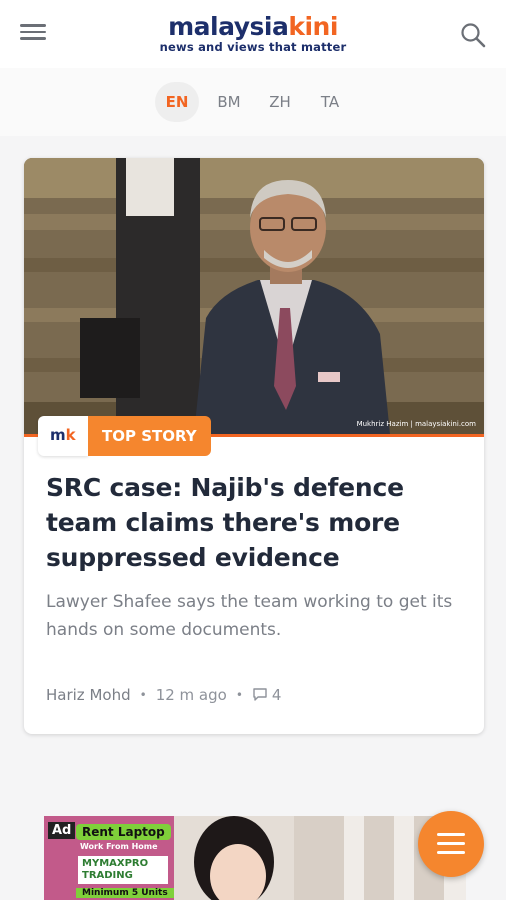  What do you see at coordinates (70, 435) in the screenshot?
I see `mk-logo-k: k` at bounding box center [70, 435].